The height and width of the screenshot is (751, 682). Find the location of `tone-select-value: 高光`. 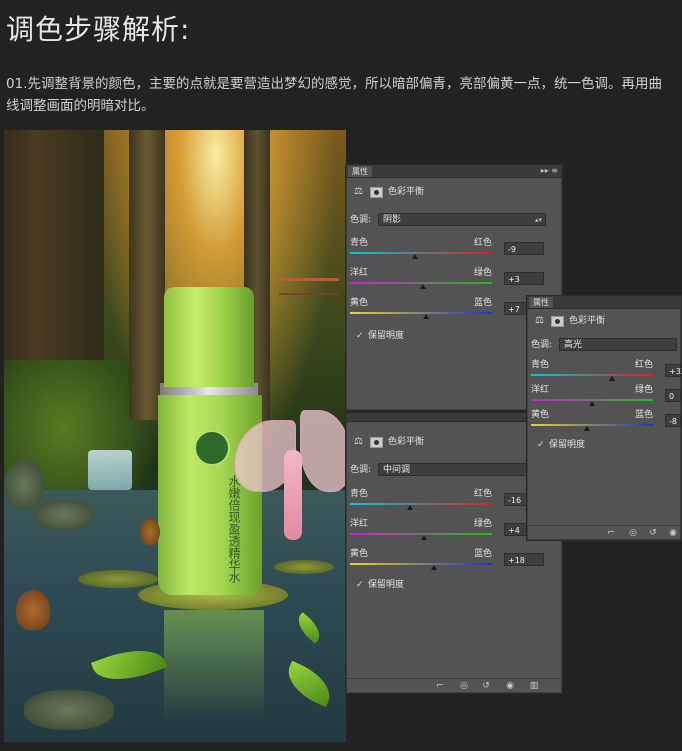

tone-select-value: 高光 is located at coordinates (573, 345).